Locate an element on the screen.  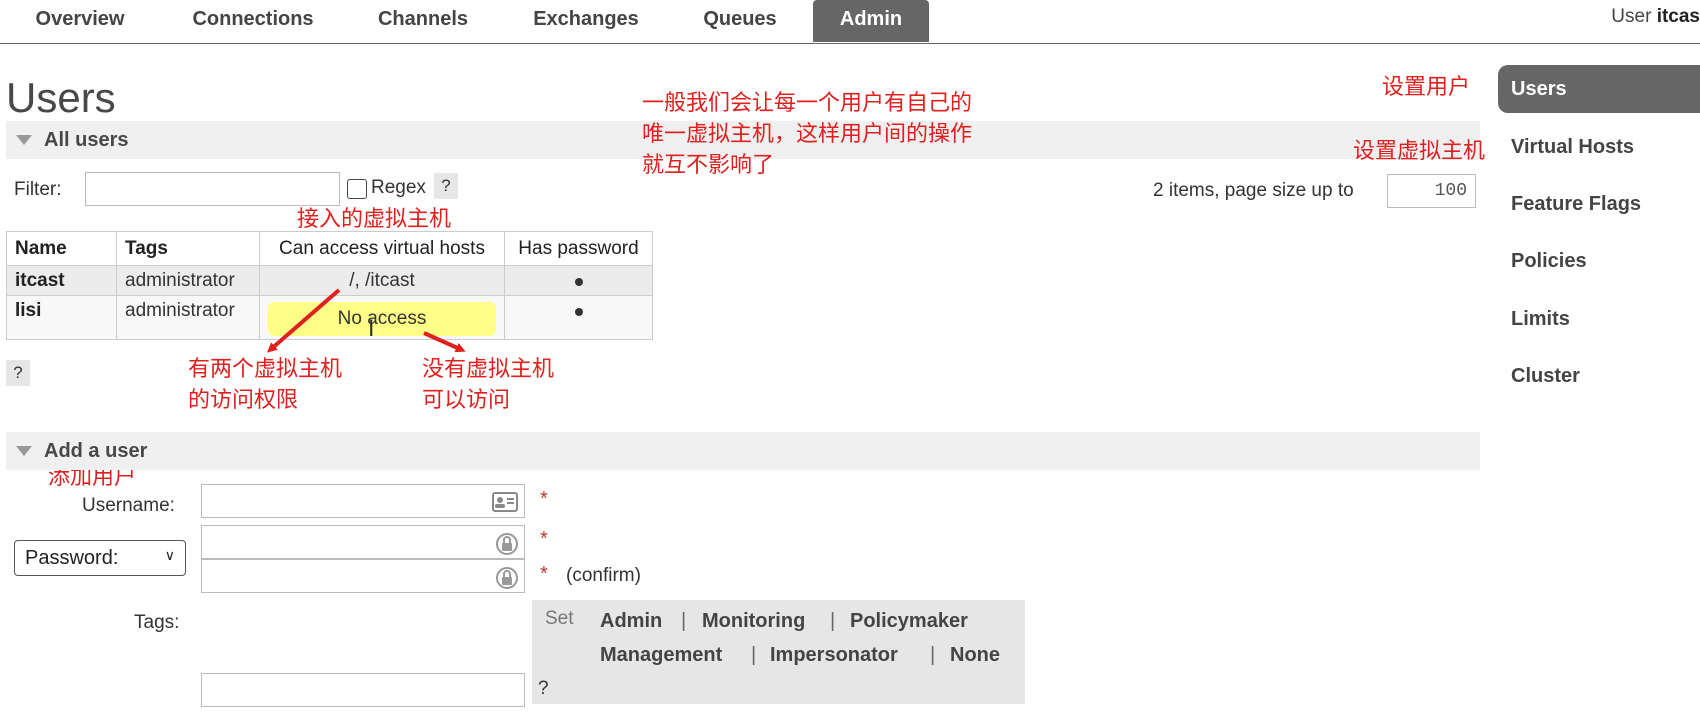
username-label: Username: is located at coordinates (128, 505).